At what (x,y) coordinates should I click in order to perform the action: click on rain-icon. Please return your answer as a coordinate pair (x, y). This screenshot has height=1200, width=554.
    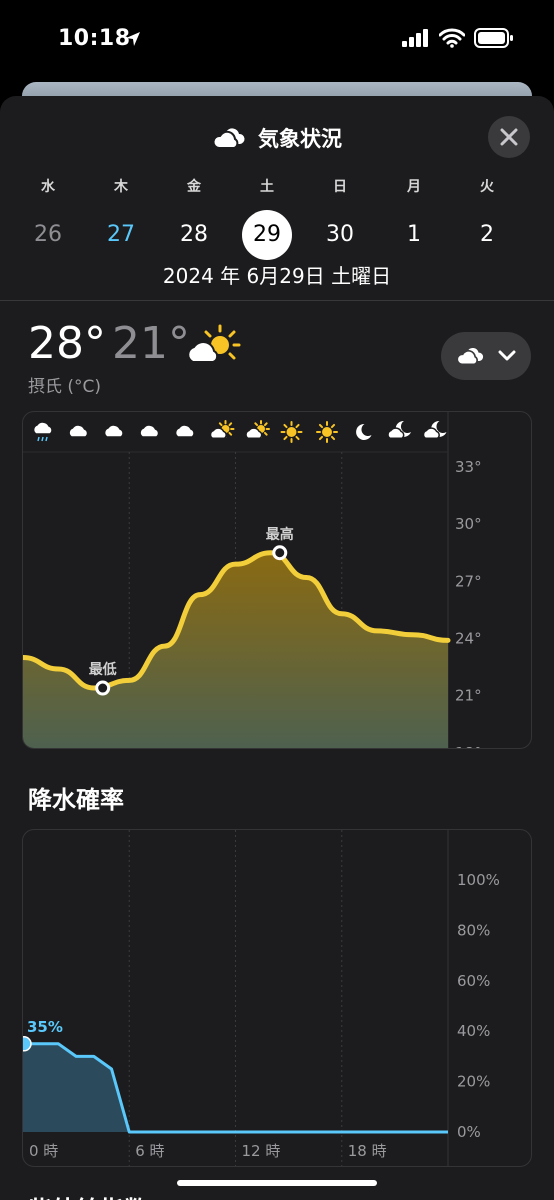
    Looking at the image, I should click on (42, 431).